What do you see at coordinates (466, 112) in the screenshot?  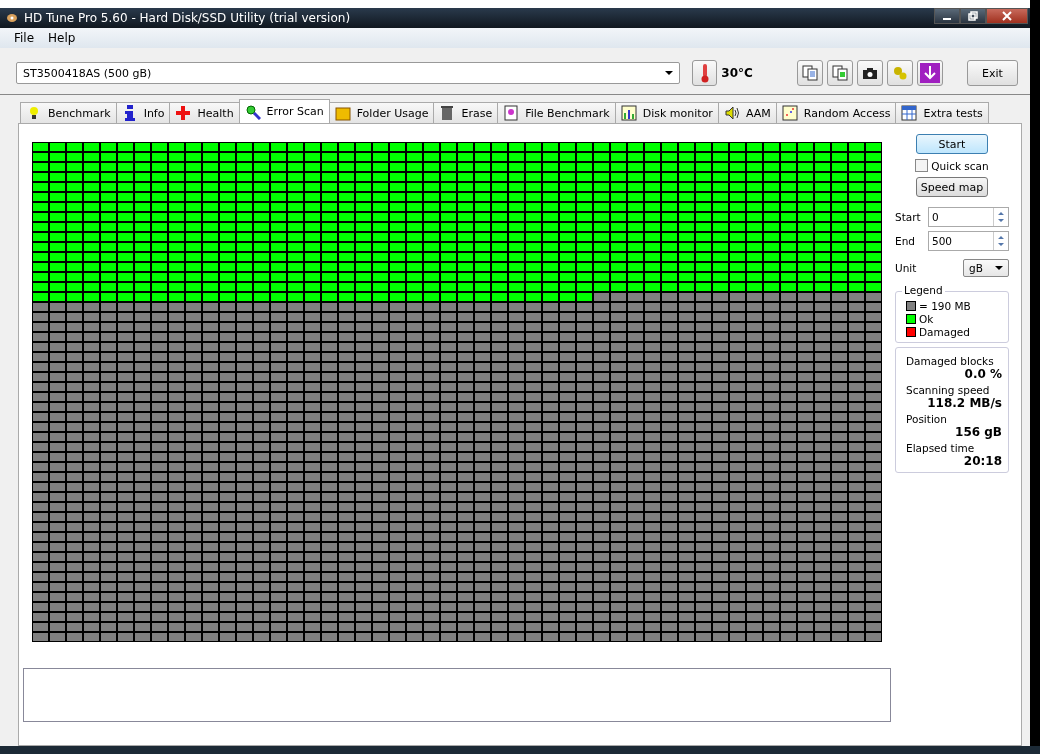 I see `tab: Erase` at bounding box center [466, 112].